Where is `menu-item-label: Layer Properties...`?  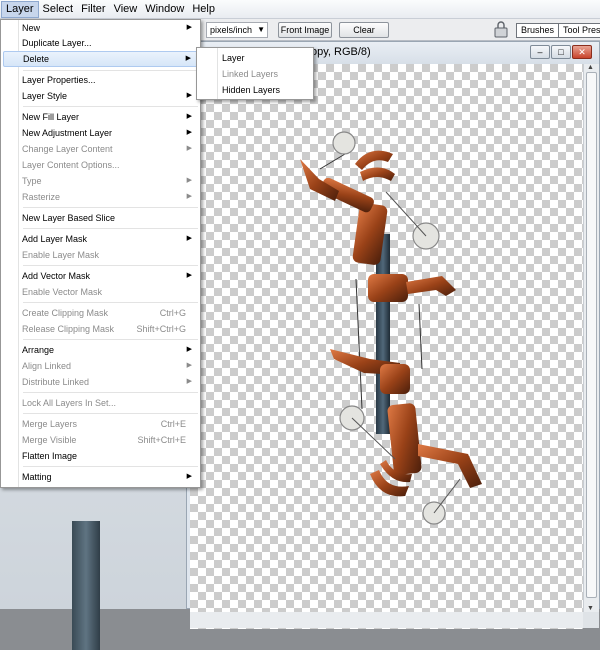
menu-item-label: Layer Properties... is located at coordinates (59, 80).